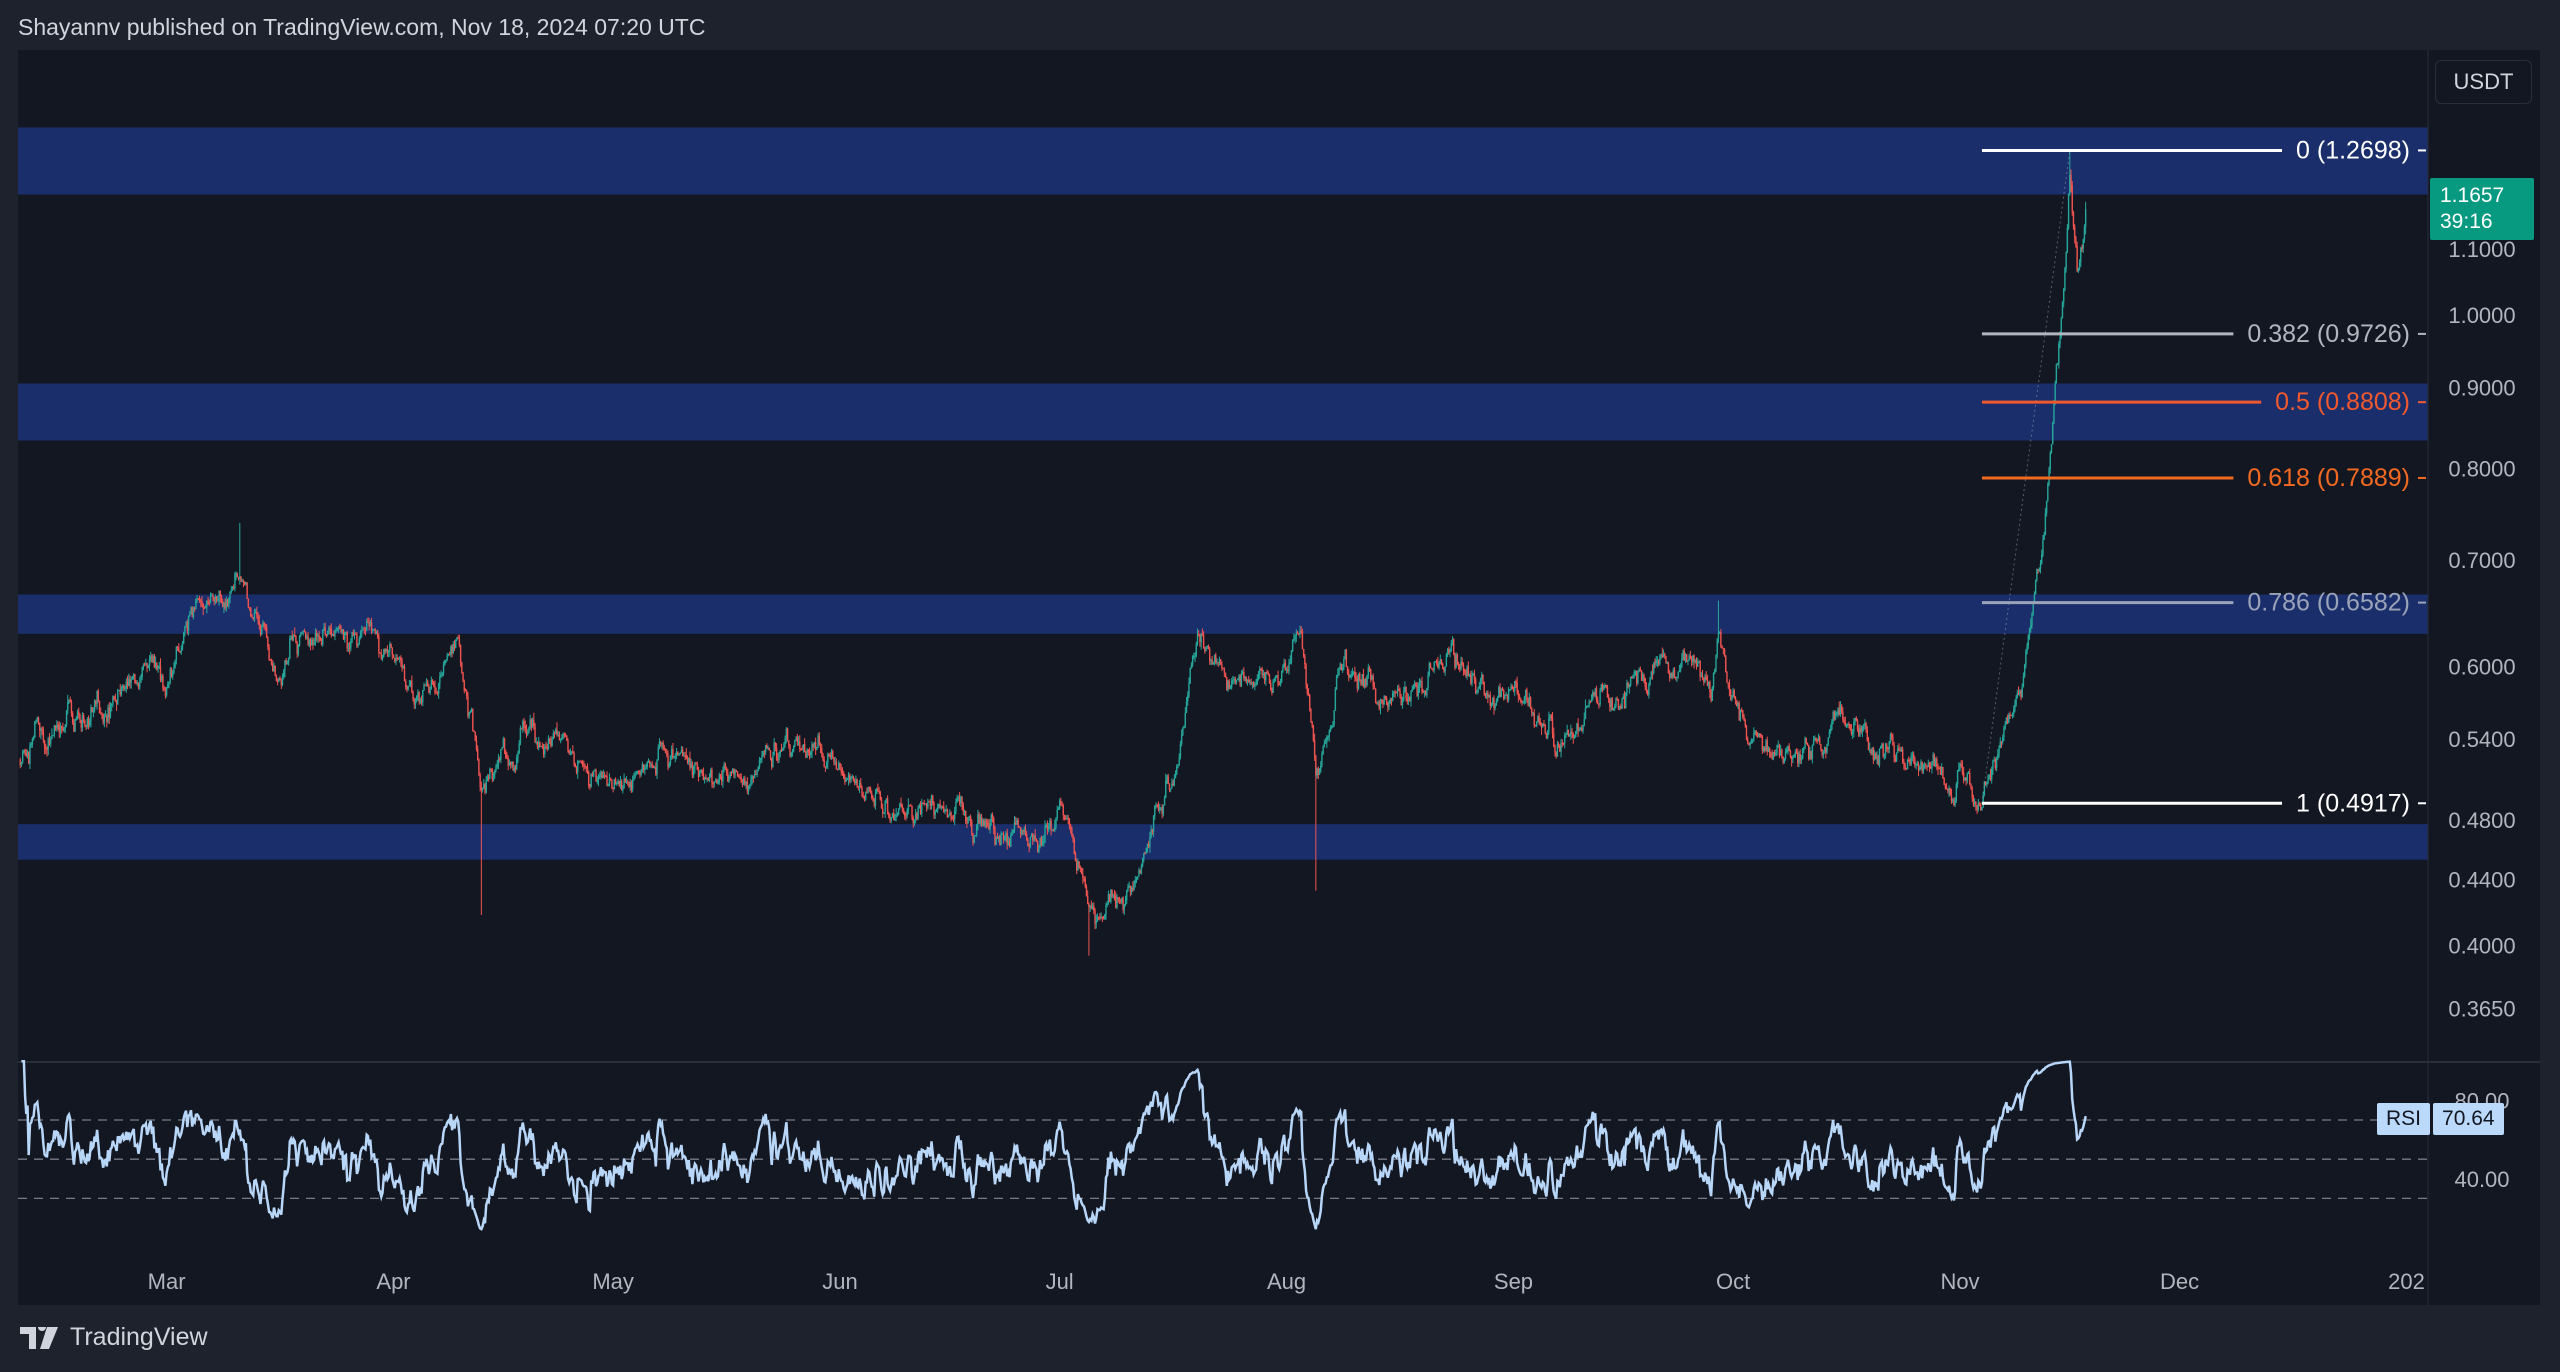 Image resolution: width=2560 pixels, height=1372 pixels. What do you see at coordinates (2472, 196) in the screenshot?
I see `last-price-value: 1.1657` at bounding box center [2472, 196].